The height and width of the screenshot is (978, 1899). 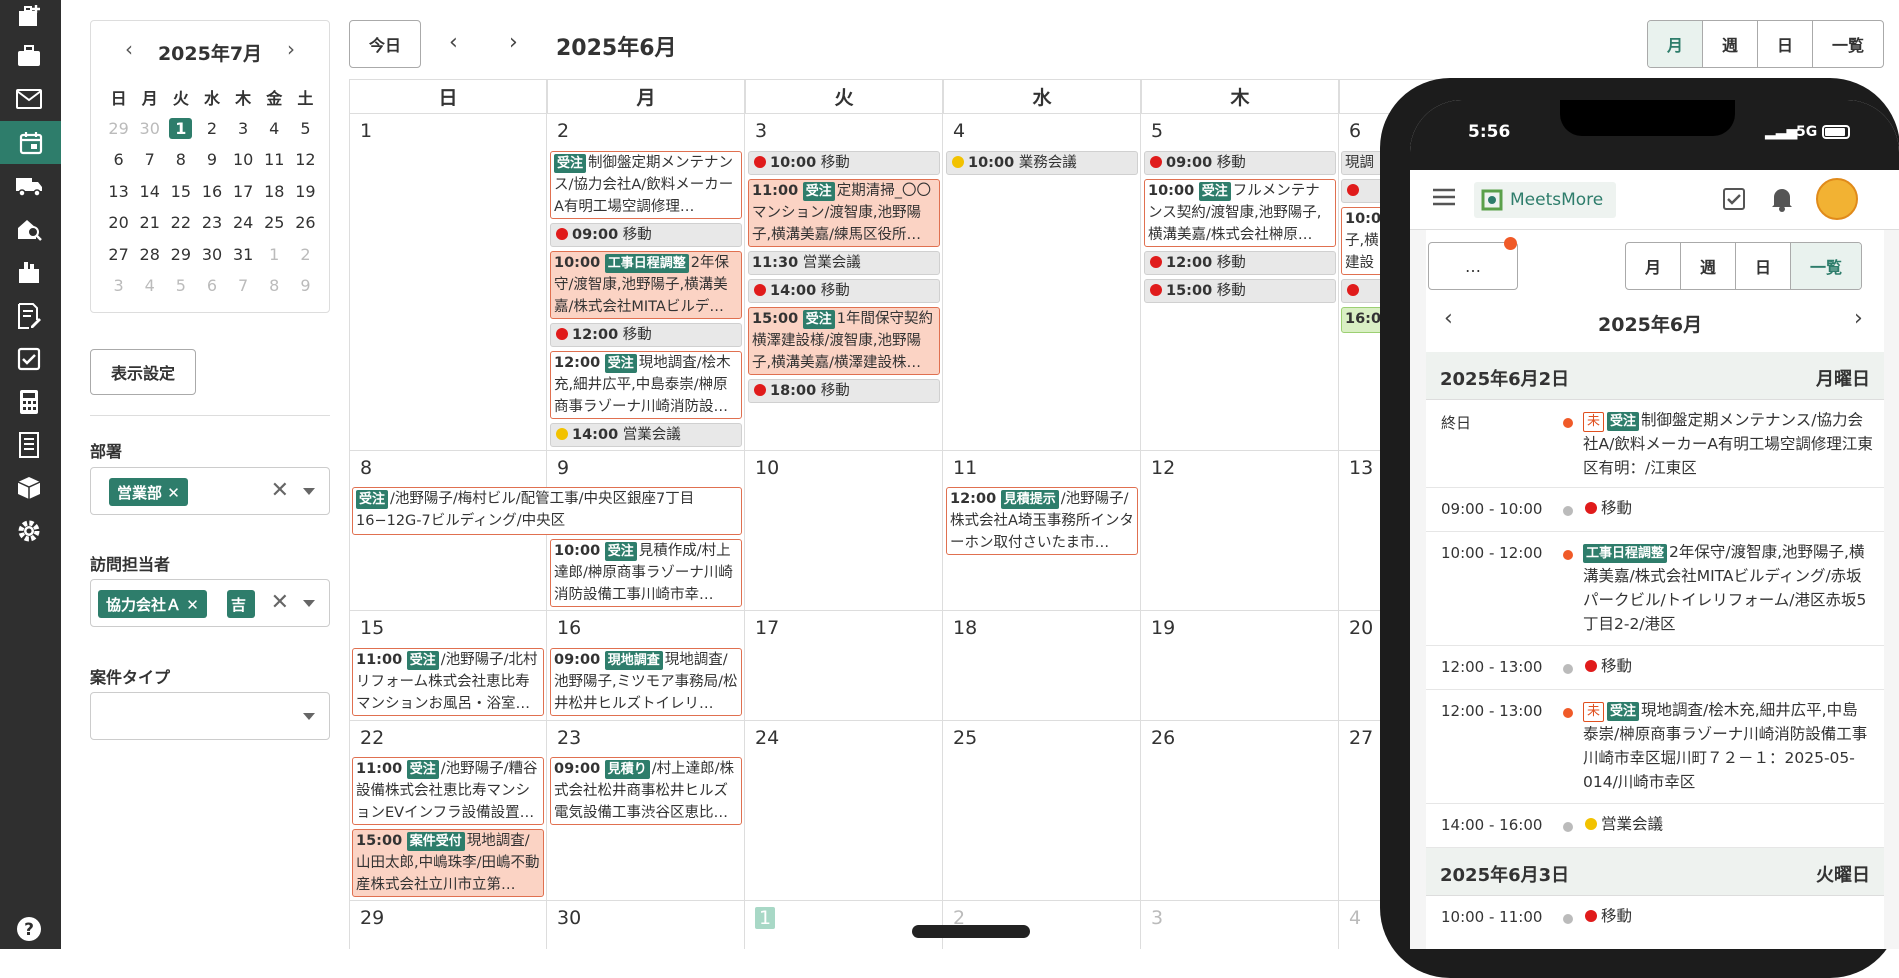 I want to click on visitor-chip: 吉, so click(x=241, y=604).